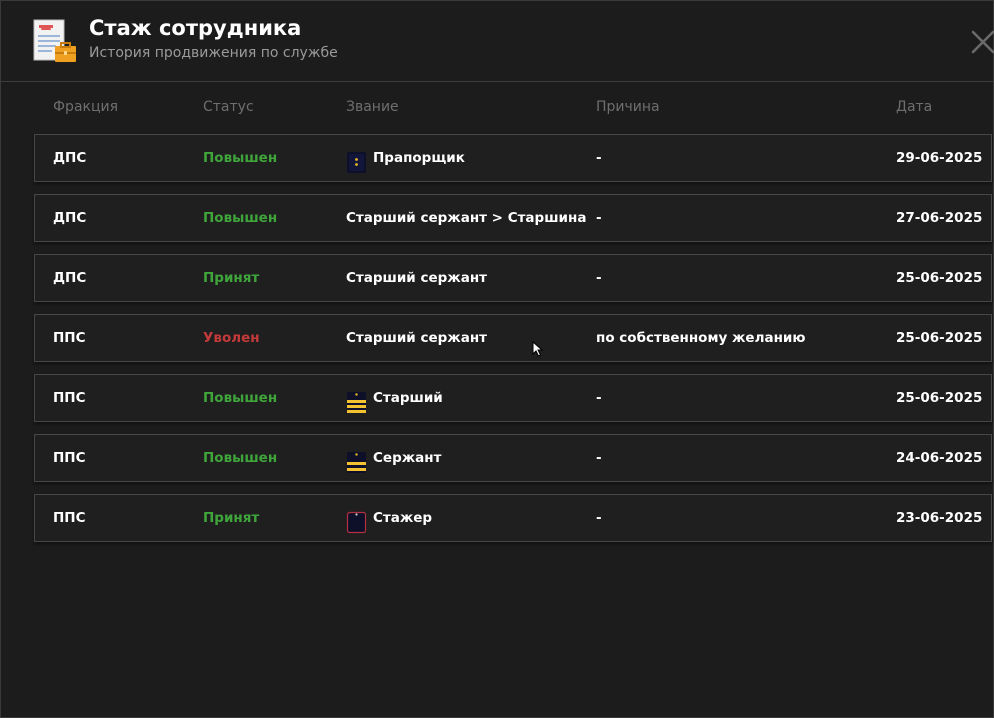 This screenshot has width=994, height=718. What do you see at coordinates (513, 278) in the screenshot?
I see `table-row: ДПС Принят Старший сержант - 25-06-2025` at bounding box center [513, 278].